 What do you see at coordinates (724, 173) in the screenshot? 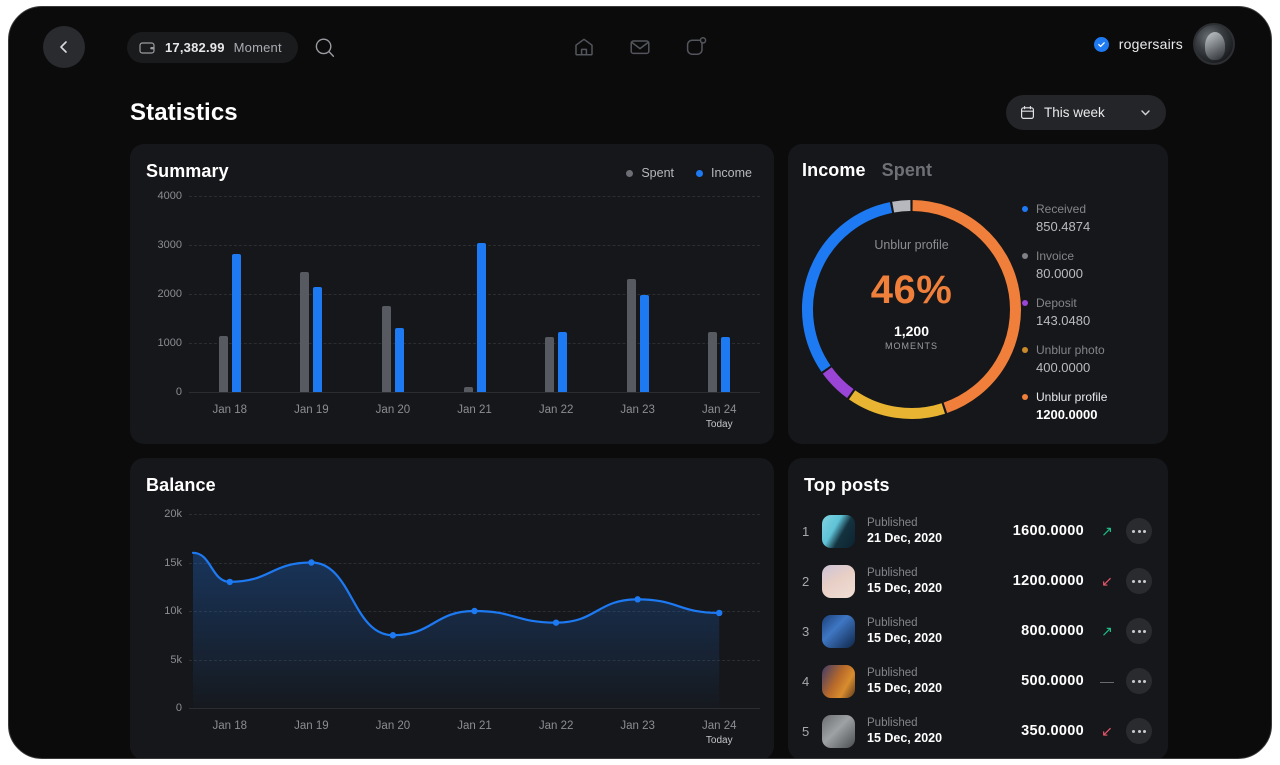
I see `legend-item-income: Income` at bounding box center [724, 173].